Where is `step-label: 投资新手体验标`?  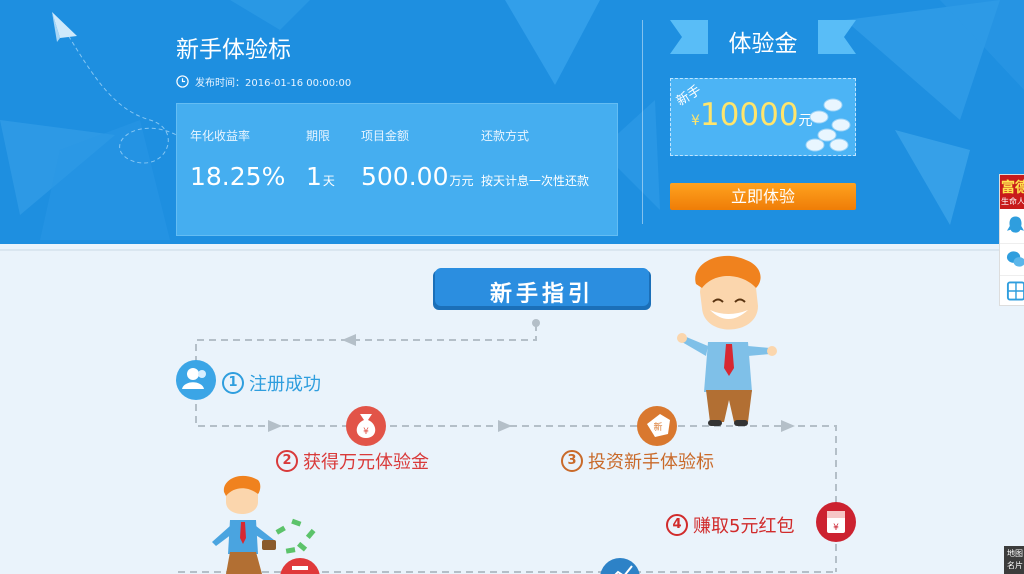
step-label: 投资新手体验标 is located at coordinates (651, 462).